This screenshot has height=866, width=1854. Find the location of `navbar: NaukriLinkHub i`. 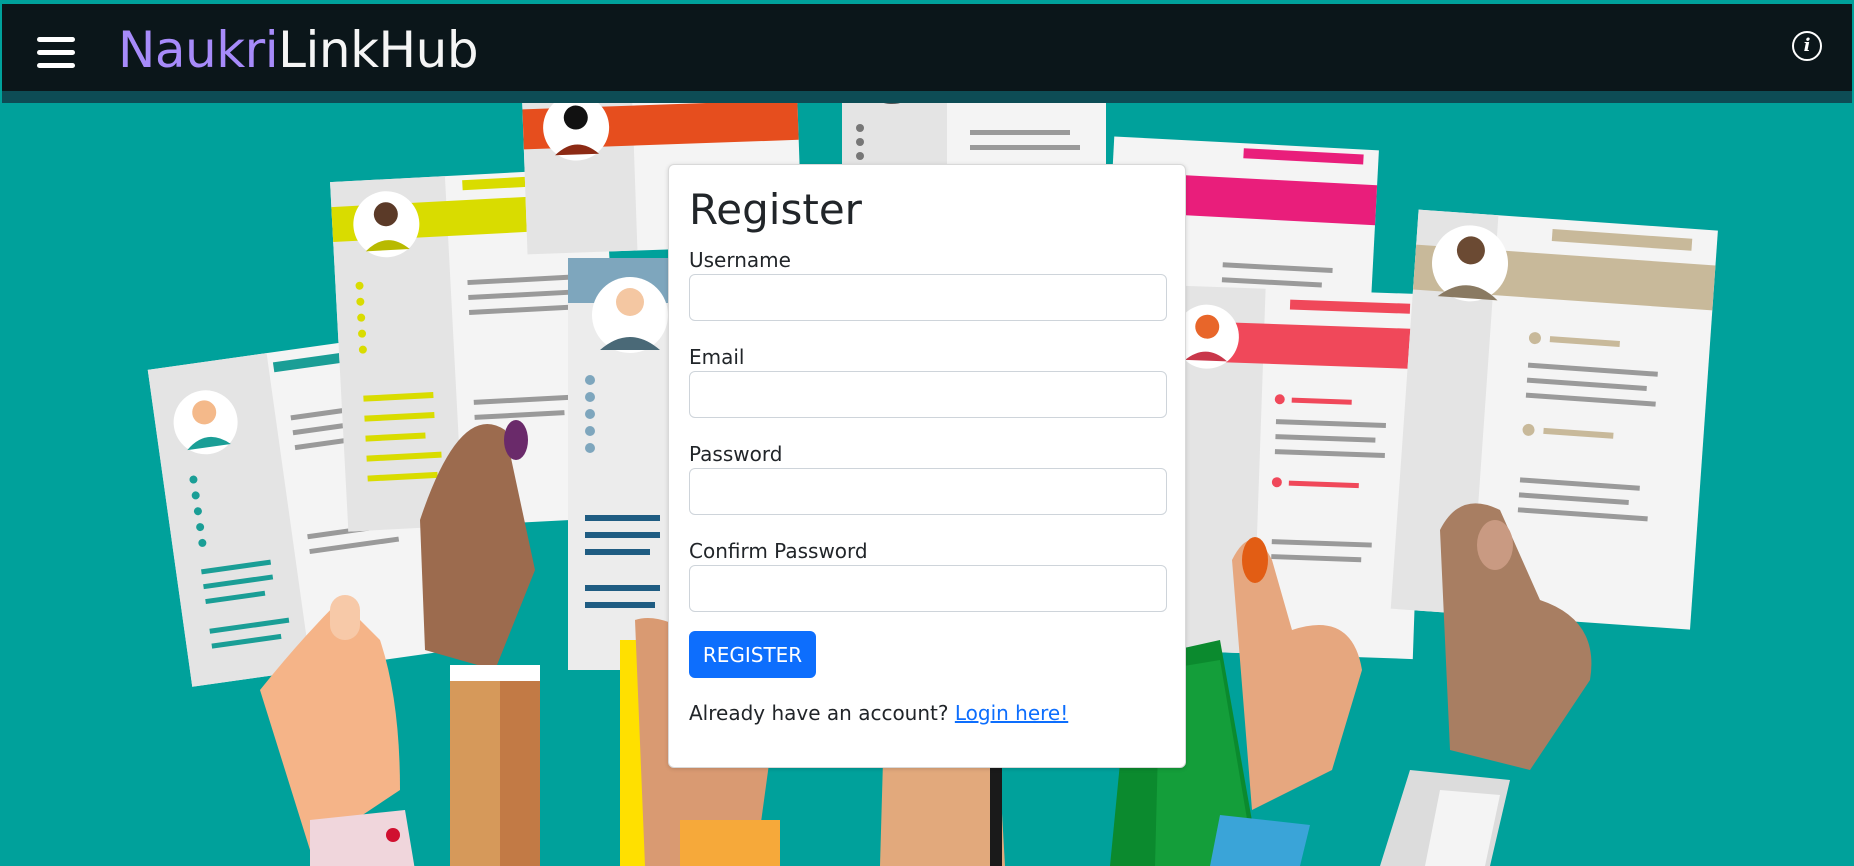

navbar: NaukriLinkHub i is located at coordinates (927, 47).